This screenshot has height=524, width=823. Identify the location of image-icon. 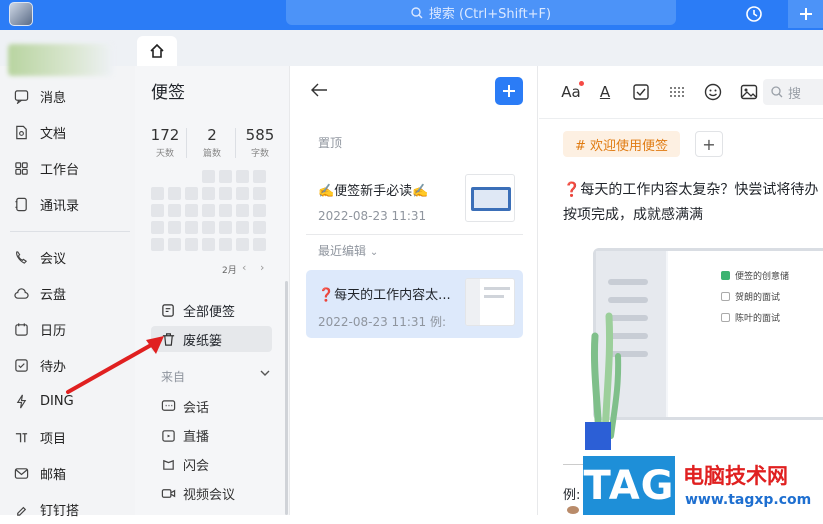
(749, 92).